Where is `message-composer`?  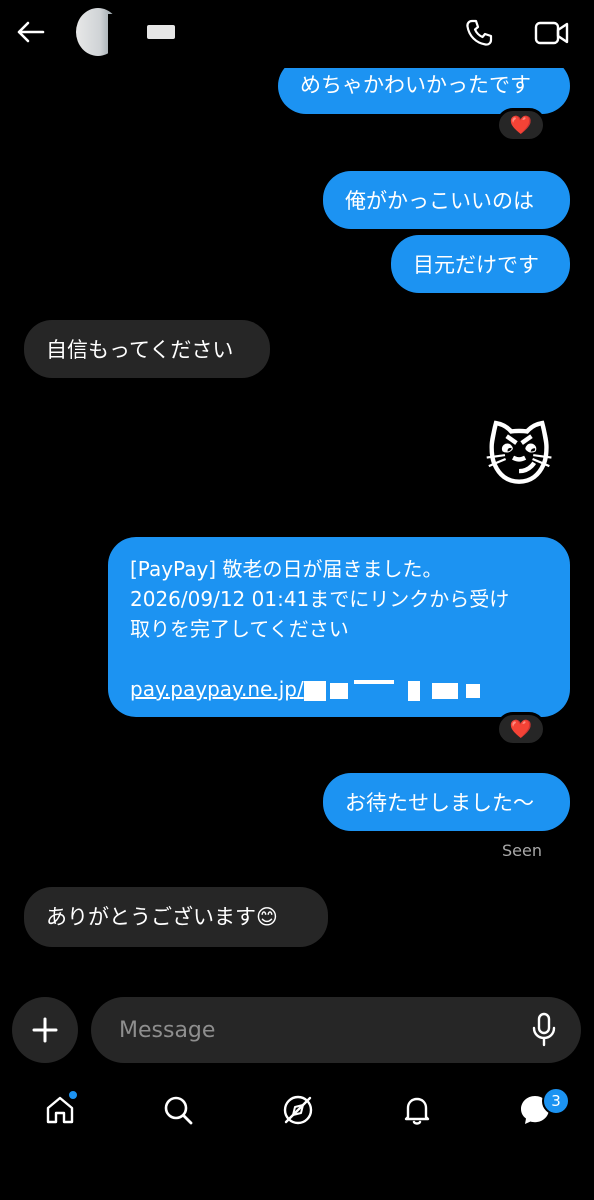 message-composer is located at coordinates (336, 1030).